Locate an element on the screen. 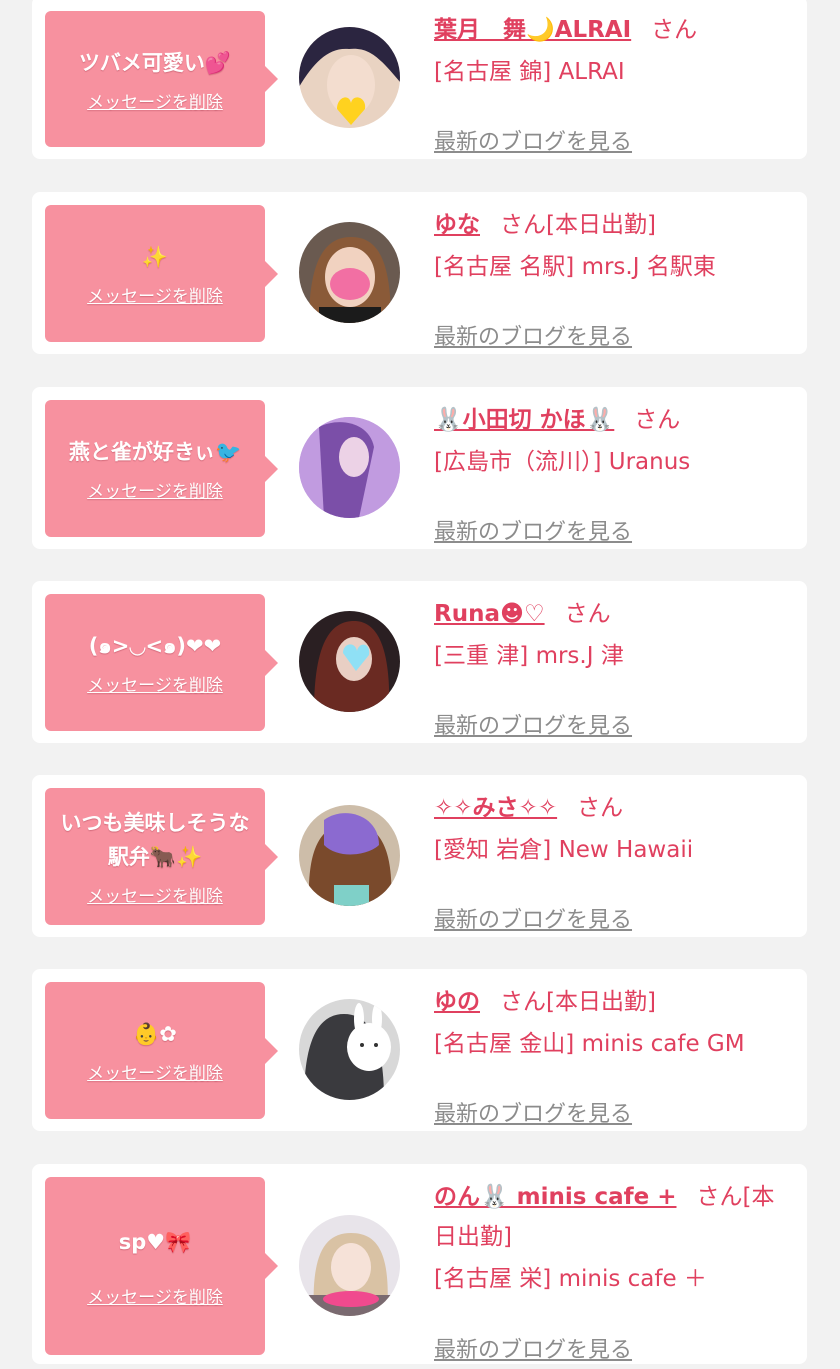 The image size is (840, 1369). girl-info: ✧✧みさ✧✧ さん [愛知 岩倉] New Hawaii 最新のブログを見る is located at coordinates (609, 860).